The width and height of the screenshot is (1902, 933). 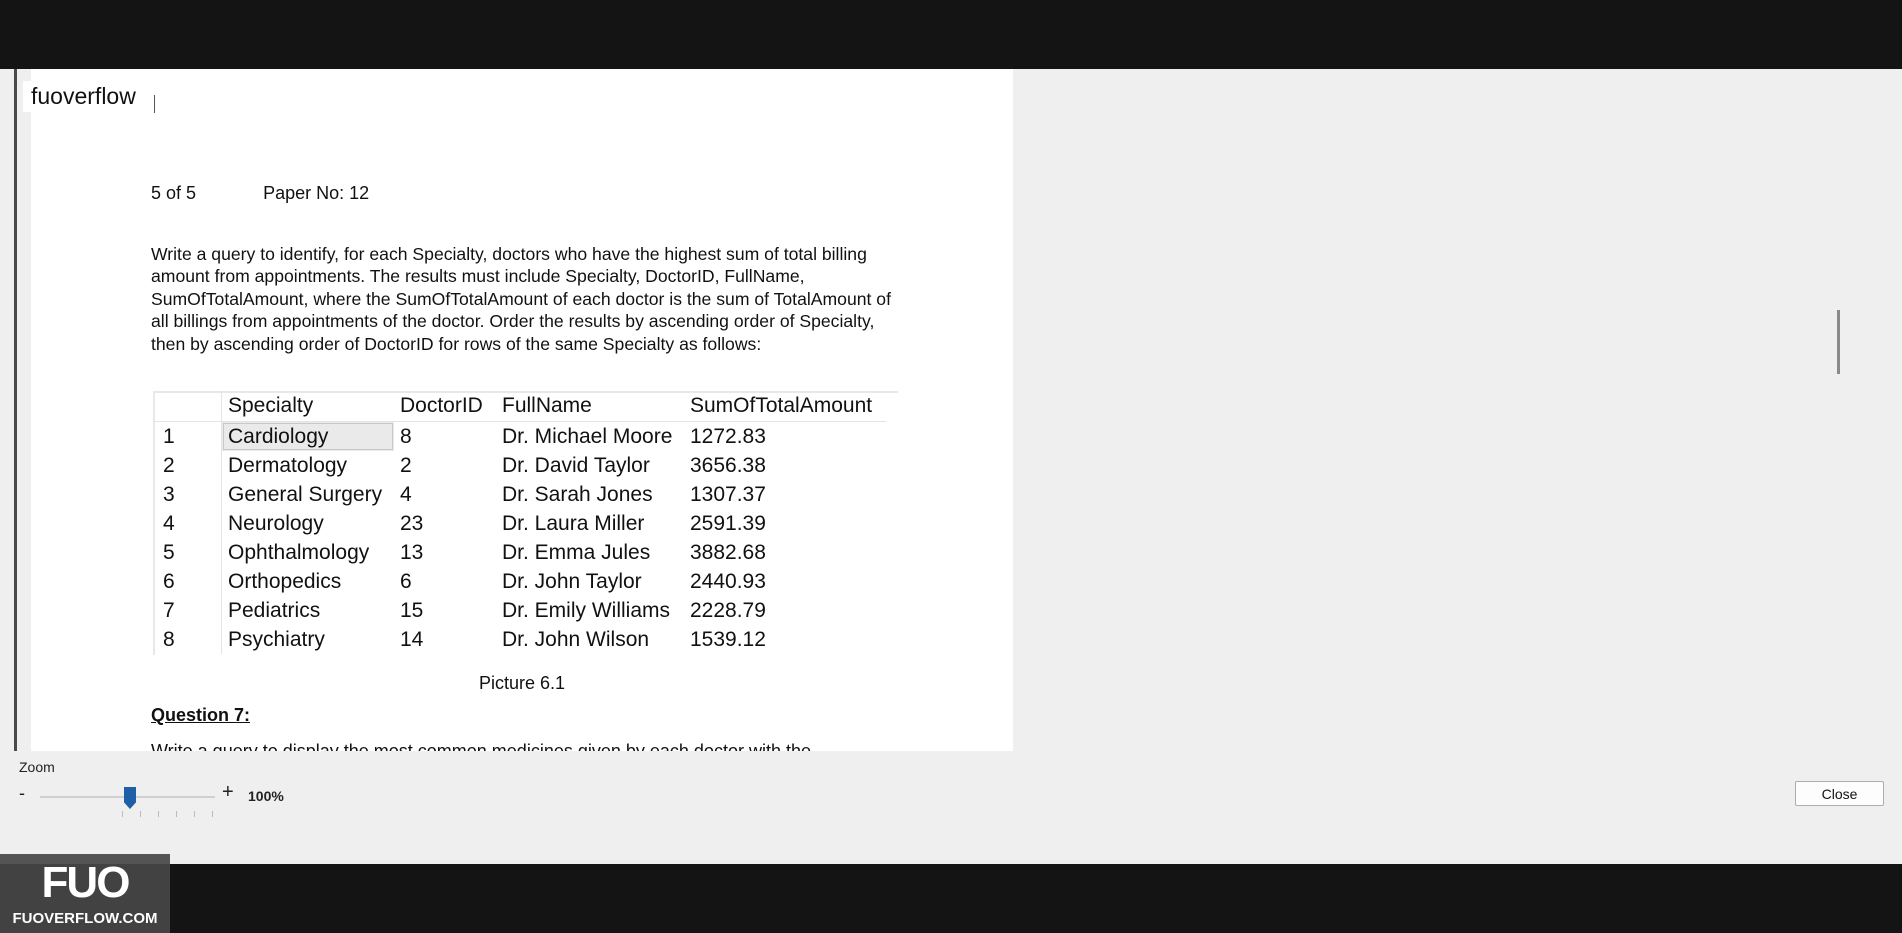 I want to click on fullname-cell: Dr. Emma Jules, so click(x=590, y=552).